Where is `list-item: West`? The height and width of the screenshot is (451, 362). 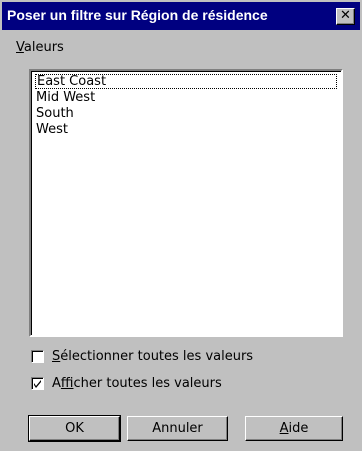
list-item: West is located at coordinates (186, 129).